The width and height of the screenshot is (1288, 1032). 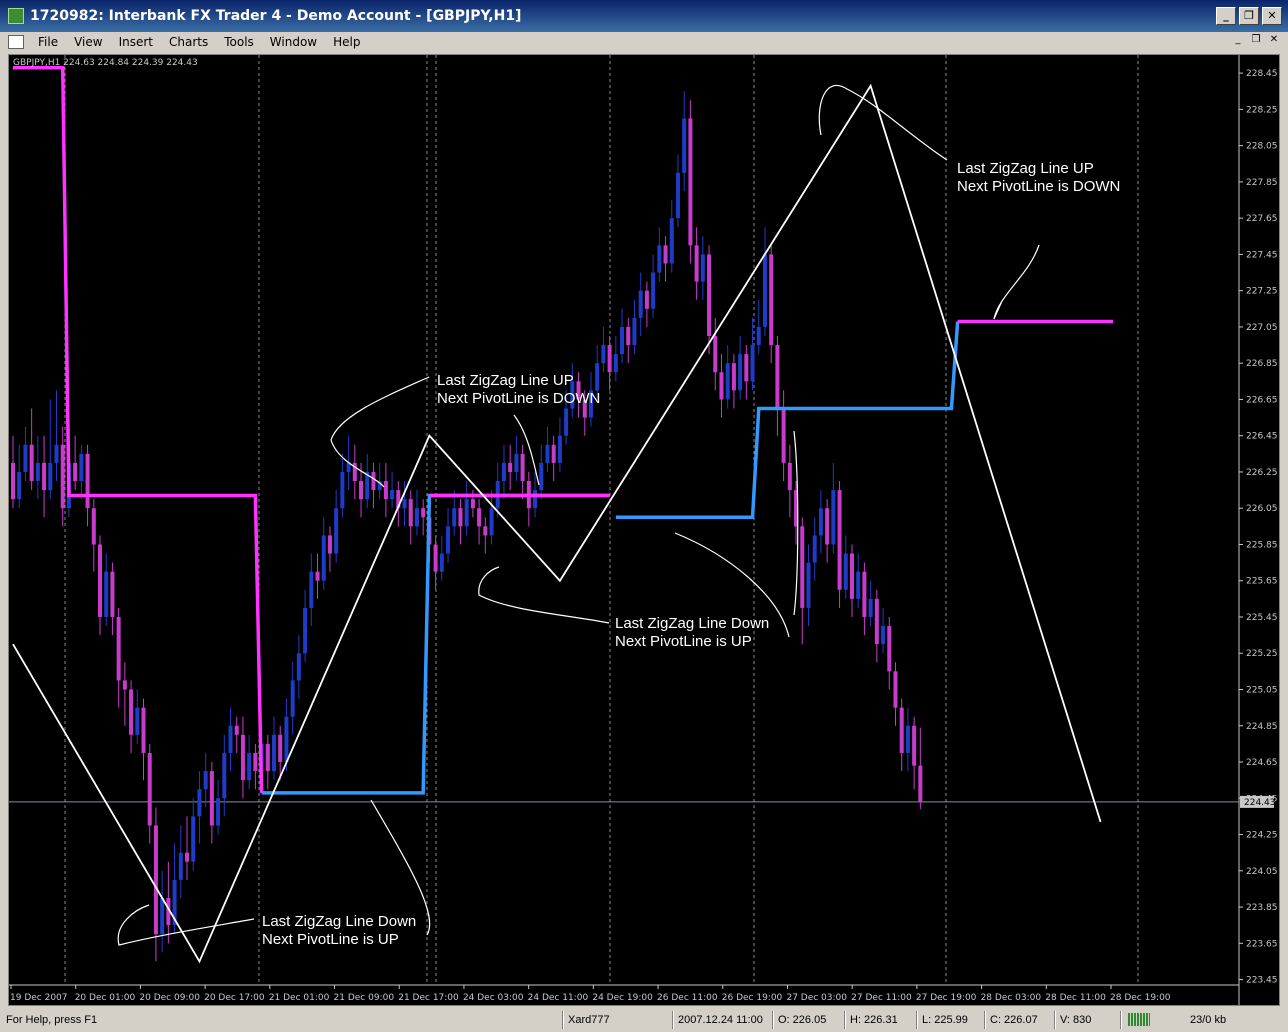 What do you see at coordinates (1274, 41) in the screenshot?
I see `mdi-close-button: ✕` at bounding box center [1274, 41].